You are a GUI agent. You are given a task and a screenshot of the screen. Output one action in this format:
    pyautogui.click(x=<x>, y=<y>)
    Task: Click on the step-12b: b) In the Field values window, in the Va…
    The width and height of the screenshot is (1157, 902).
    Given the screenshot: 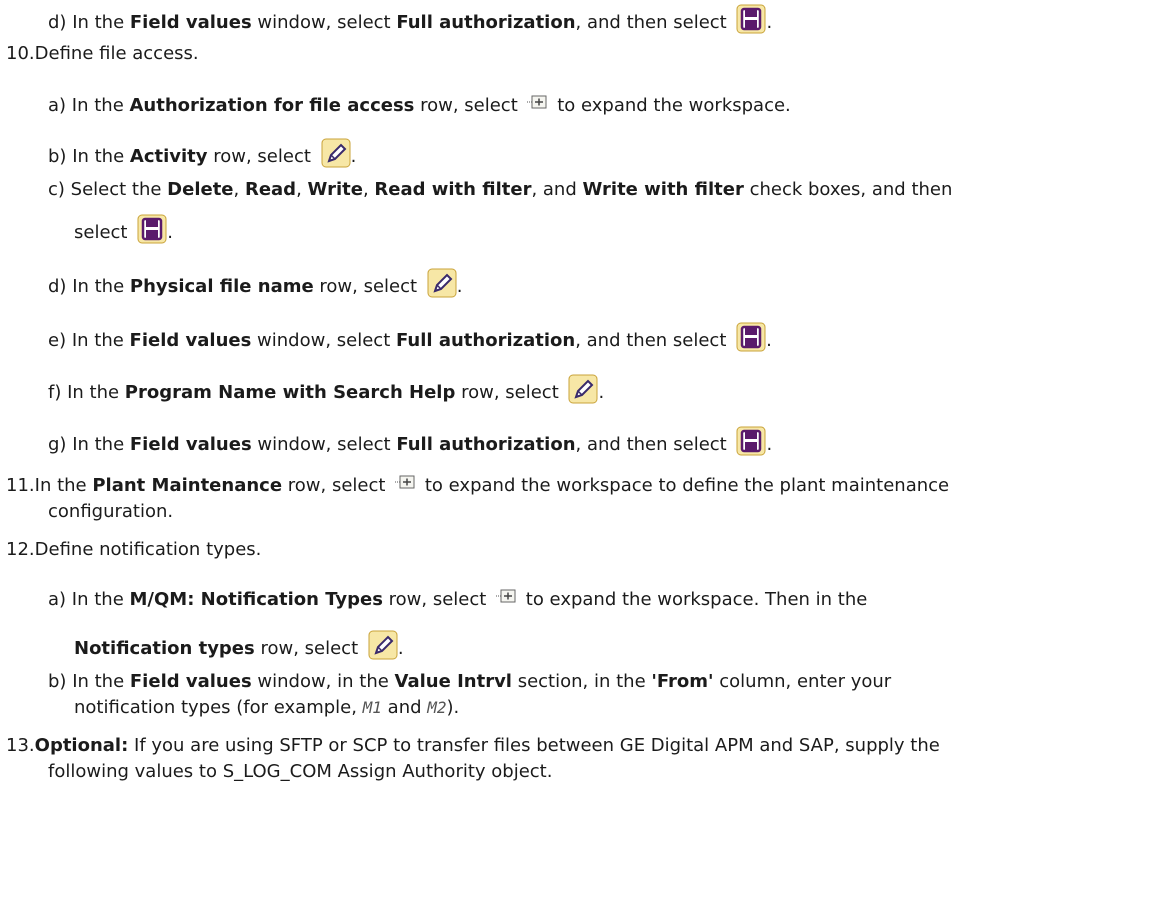 What is the action you would take?
    pyautogui.click(x=470, y=681)
    